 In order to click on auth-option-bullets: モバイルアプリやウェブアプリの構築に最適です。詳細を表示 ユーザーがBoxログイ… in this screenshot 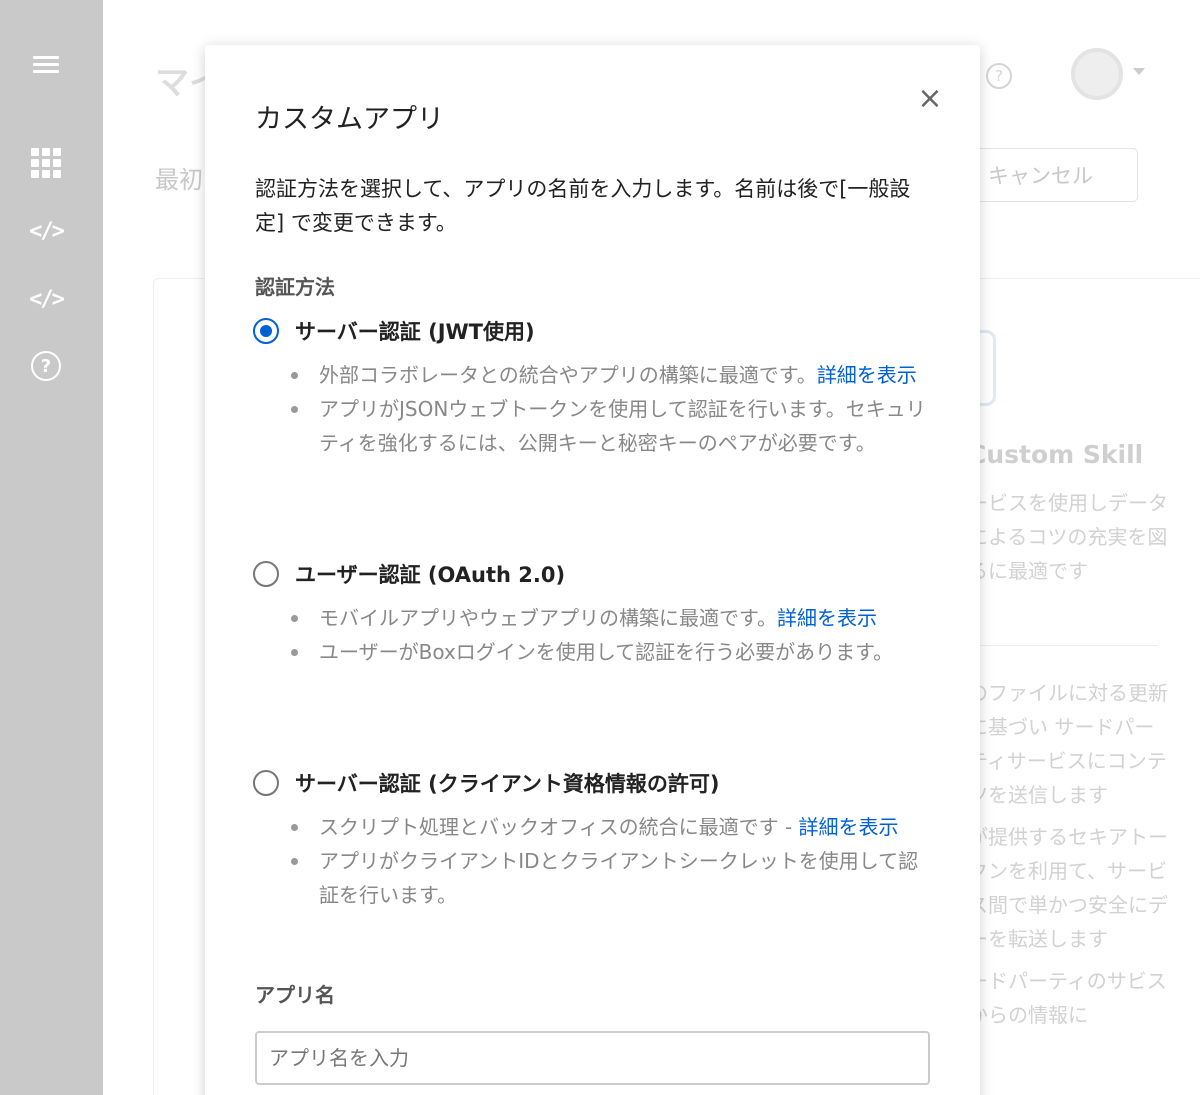, I will do `click(611, 635)`.